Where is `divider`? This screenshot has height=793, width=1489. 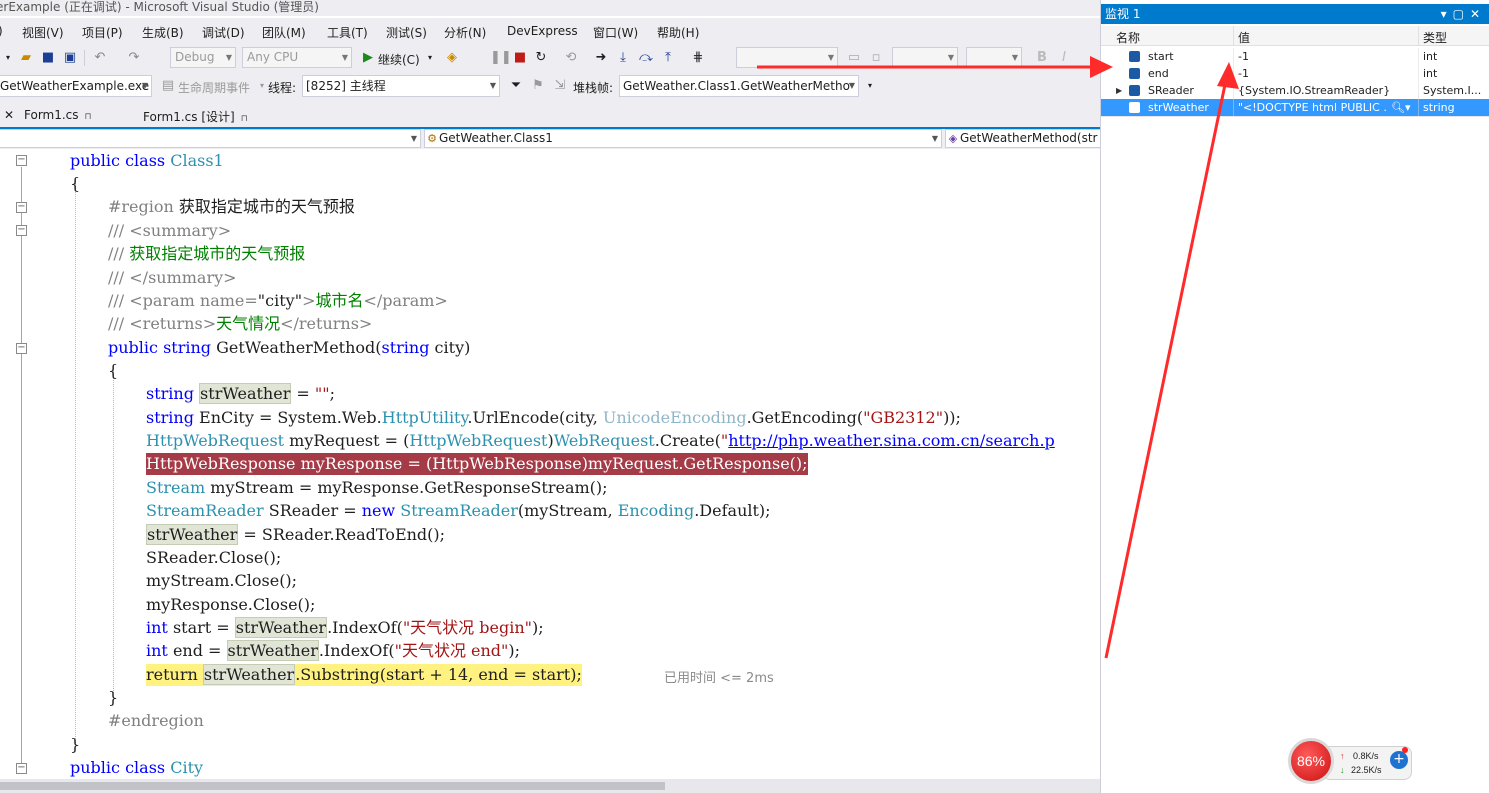
divider is located at coordinates (1295, 116).